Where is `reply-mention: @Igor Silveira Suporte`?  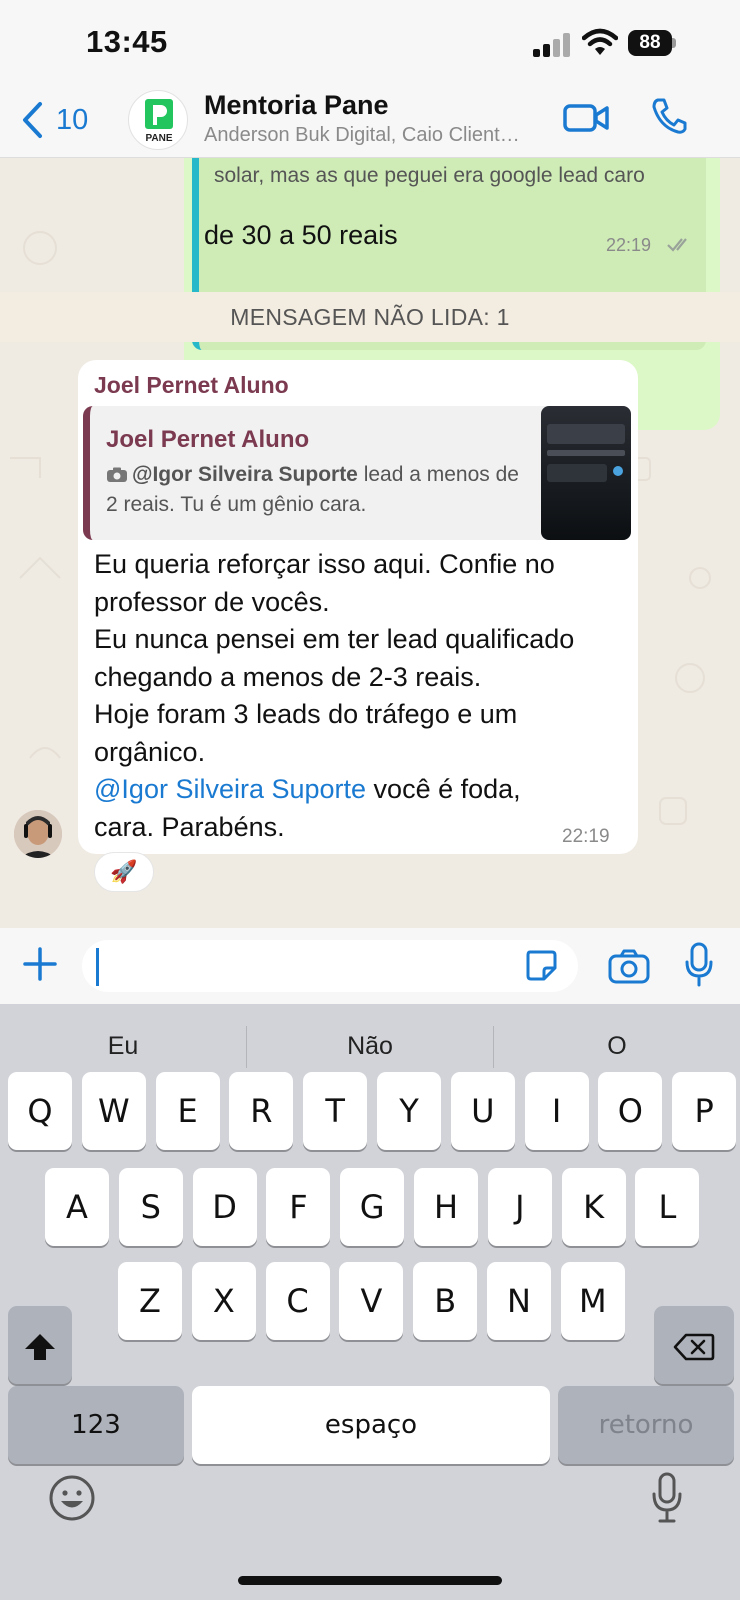 reply-mention: @Igor Silveira Suporte is located at coordinates (245, 474).